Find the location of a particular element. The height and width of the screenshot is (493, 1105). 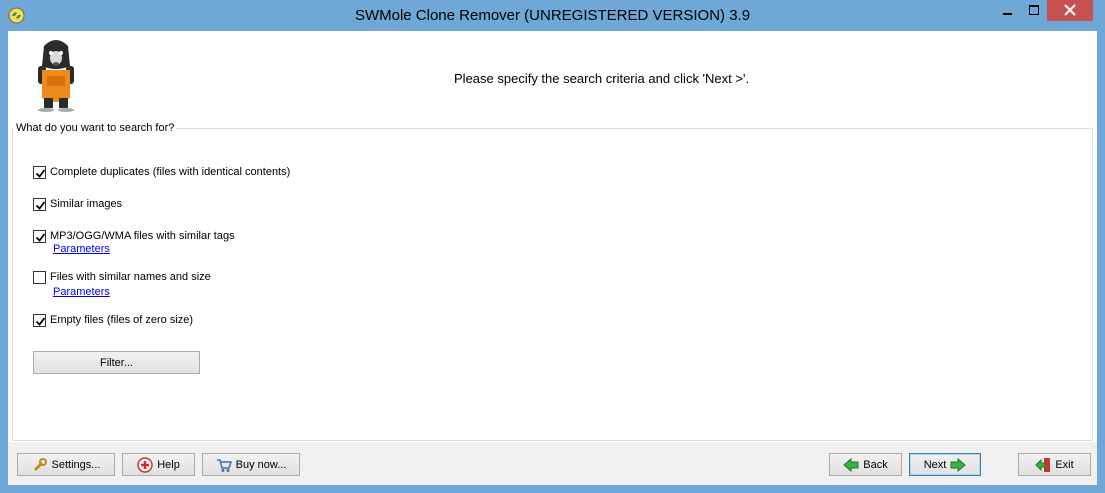

help-button: Help is located at coordinates (158, 464).